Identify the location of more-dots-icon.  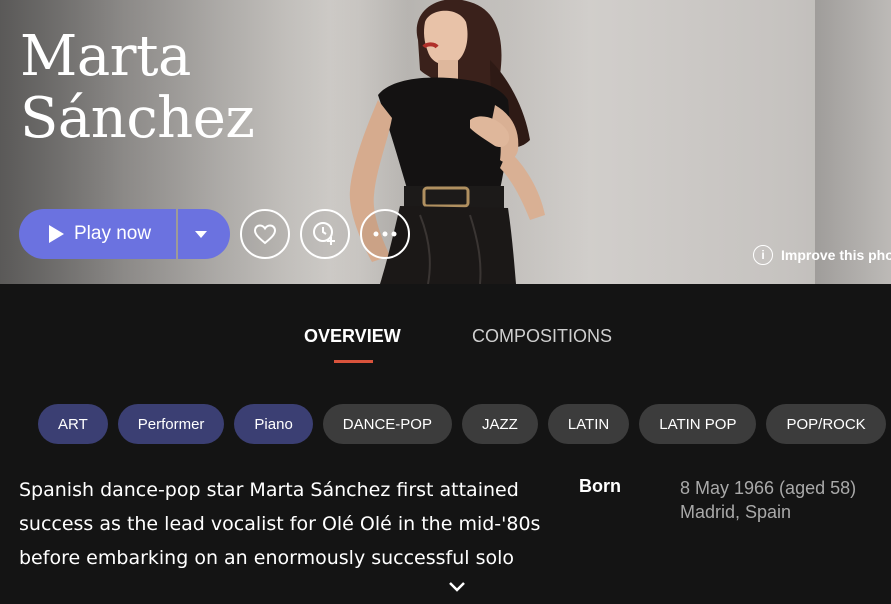
(385, 234).